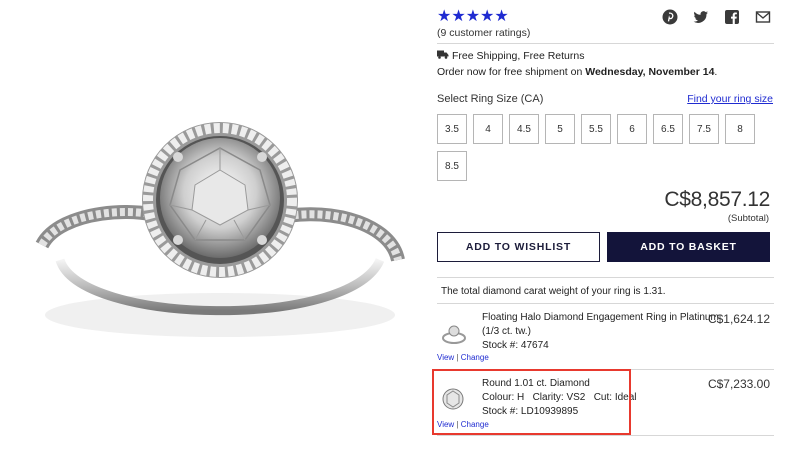  What do you see at coordinates (717, 199) in the screenshot?
I see `total-price: C$8,857.12` at bounding box center [717, 199].